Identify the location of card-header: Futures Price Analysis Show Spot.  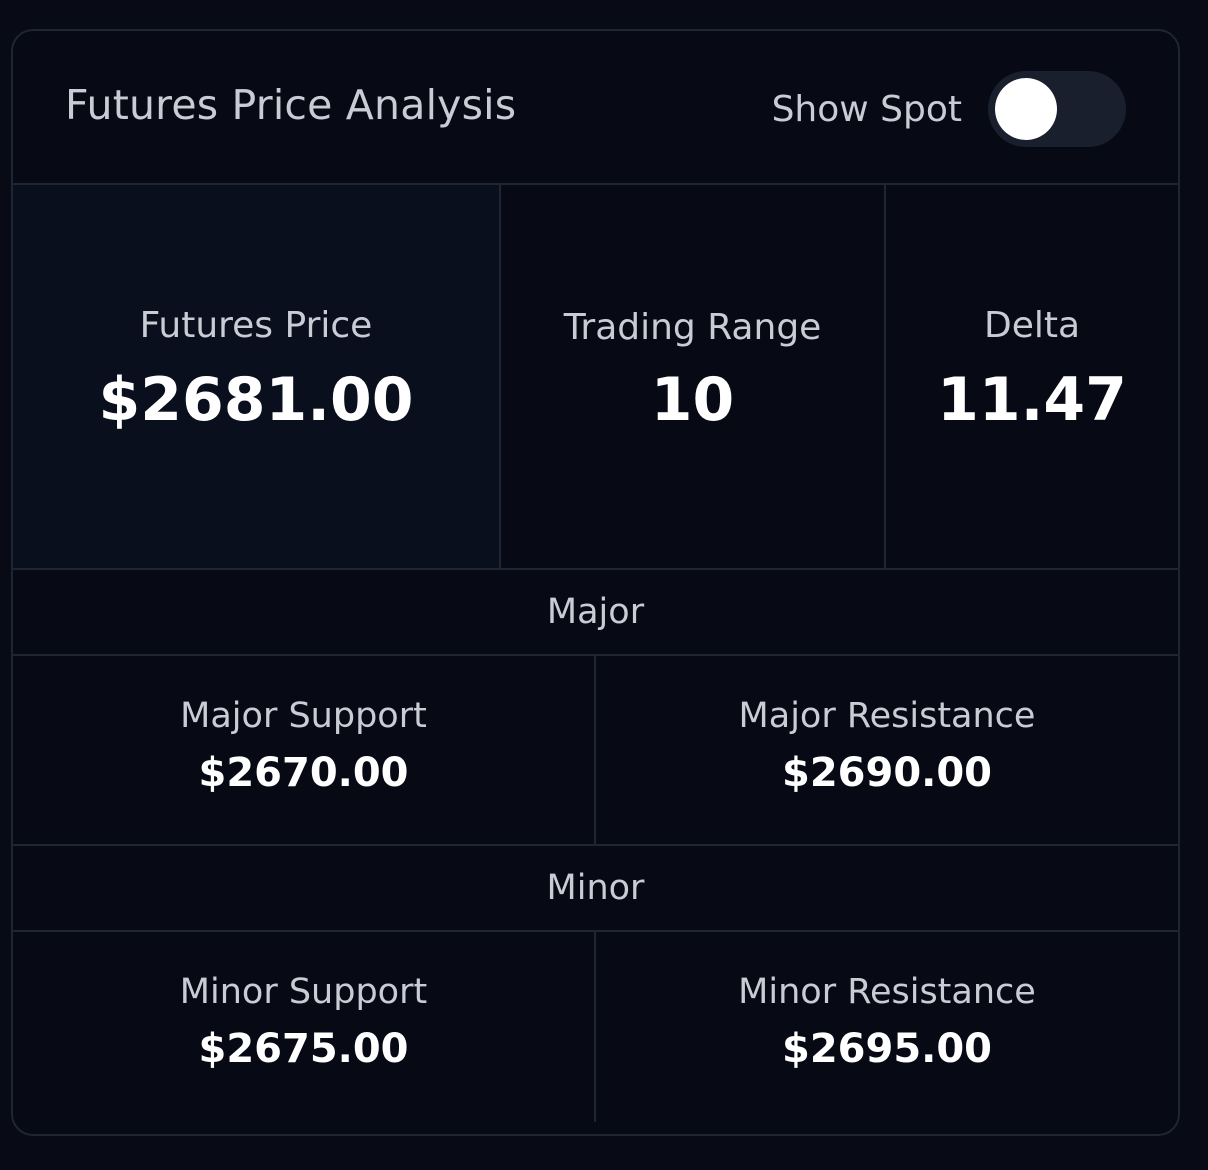
(595, 108).